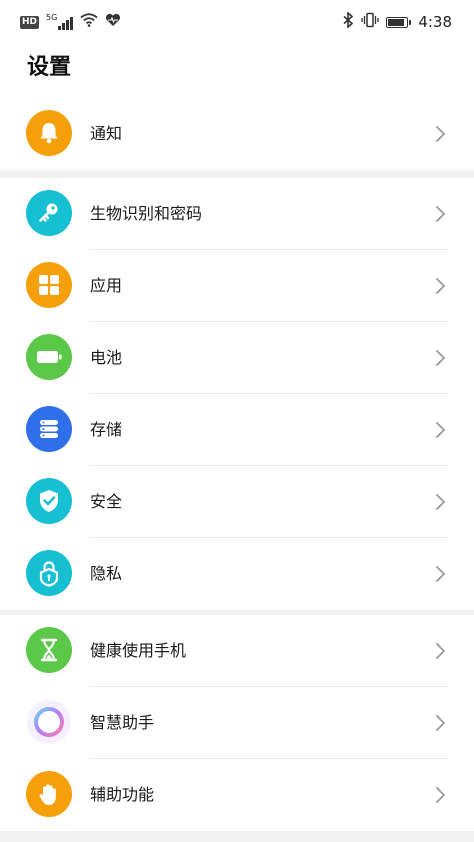 Image resolution: width=474 pixels, height=842 pixels. What do you see at coordinates (49, 357) in the screenshot?
I see `battery-icon` at bounding box center [49, 357].